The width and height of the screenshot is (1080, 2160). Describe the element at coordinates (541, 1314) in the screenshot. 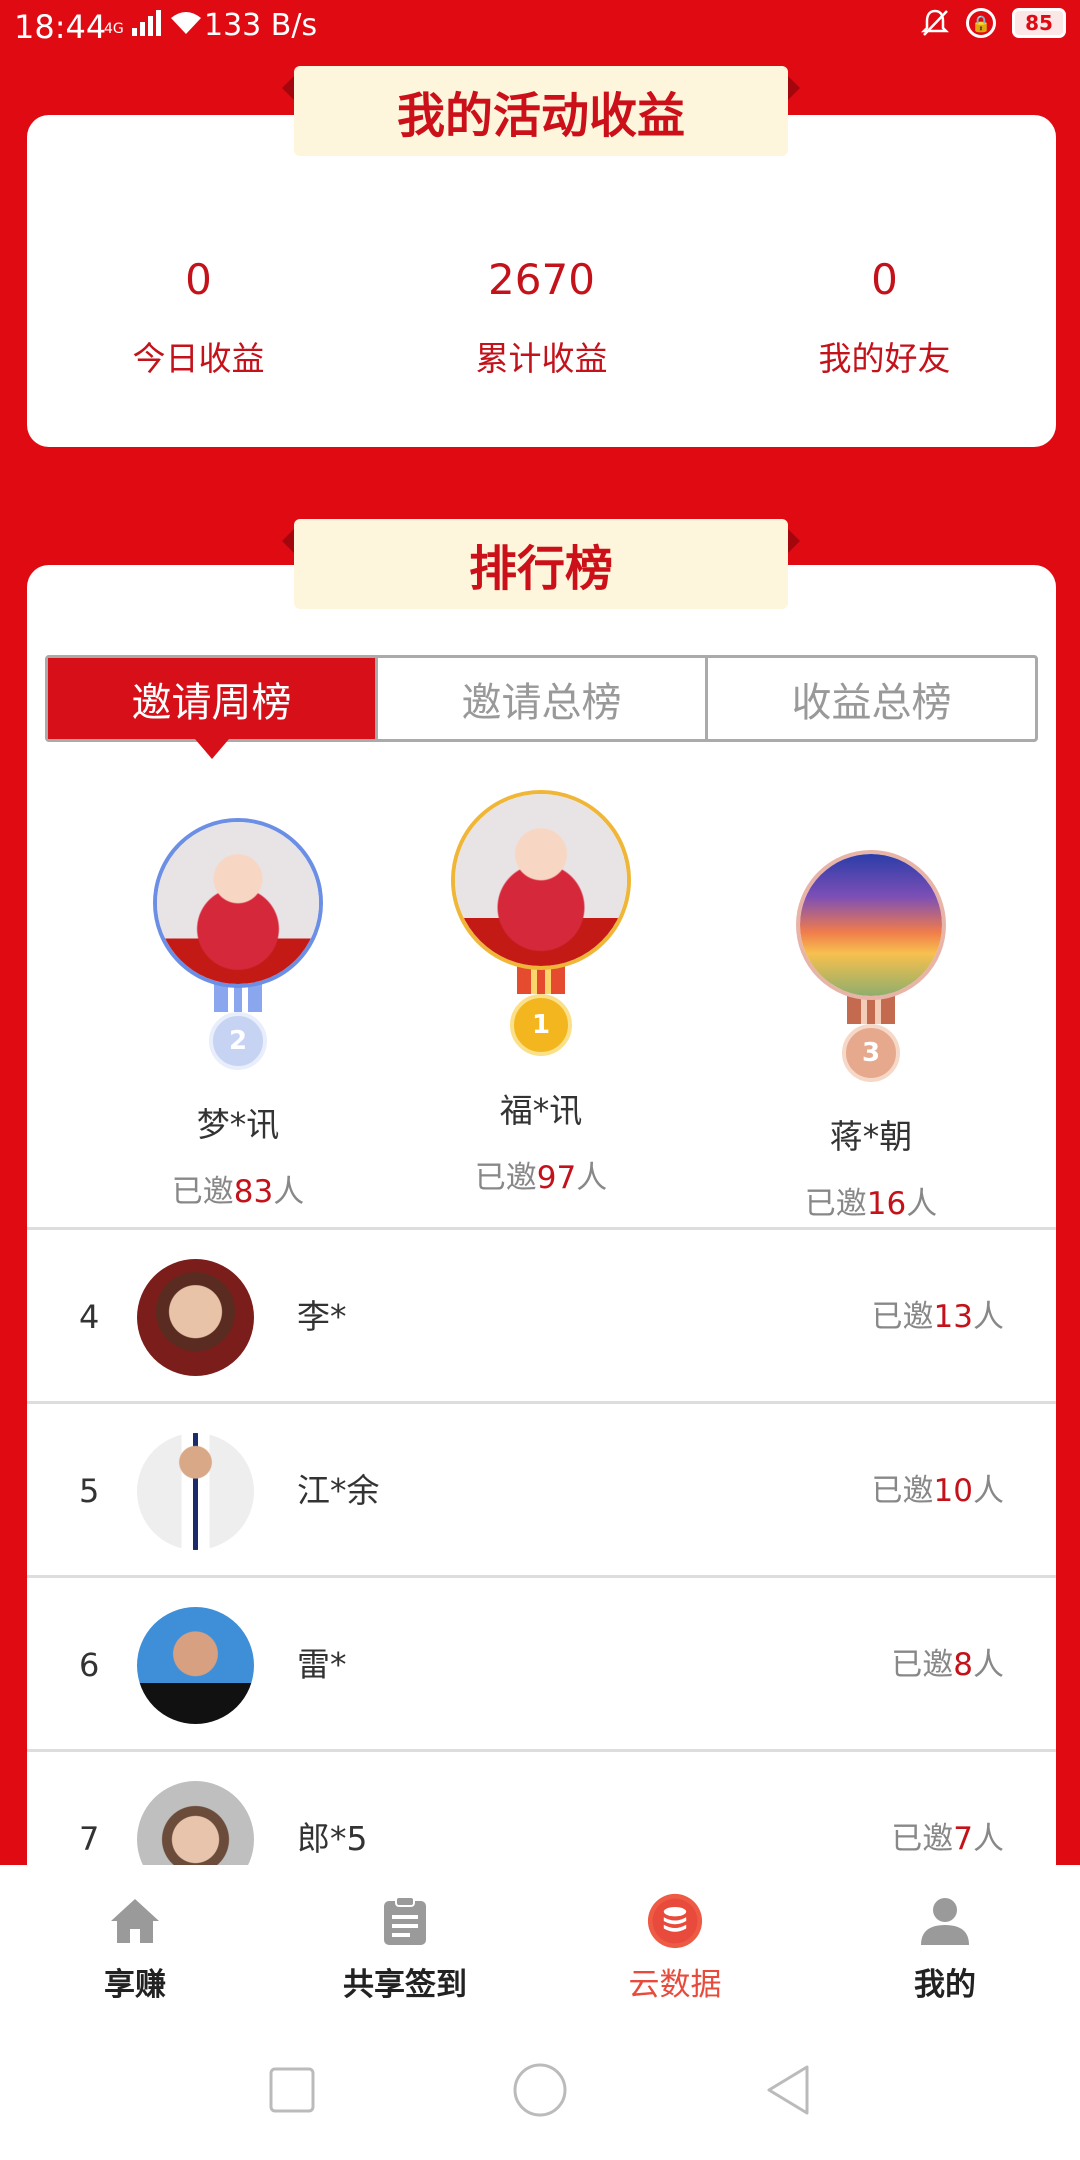

I see `table-row: 4 李* 已邀13人` at that location.